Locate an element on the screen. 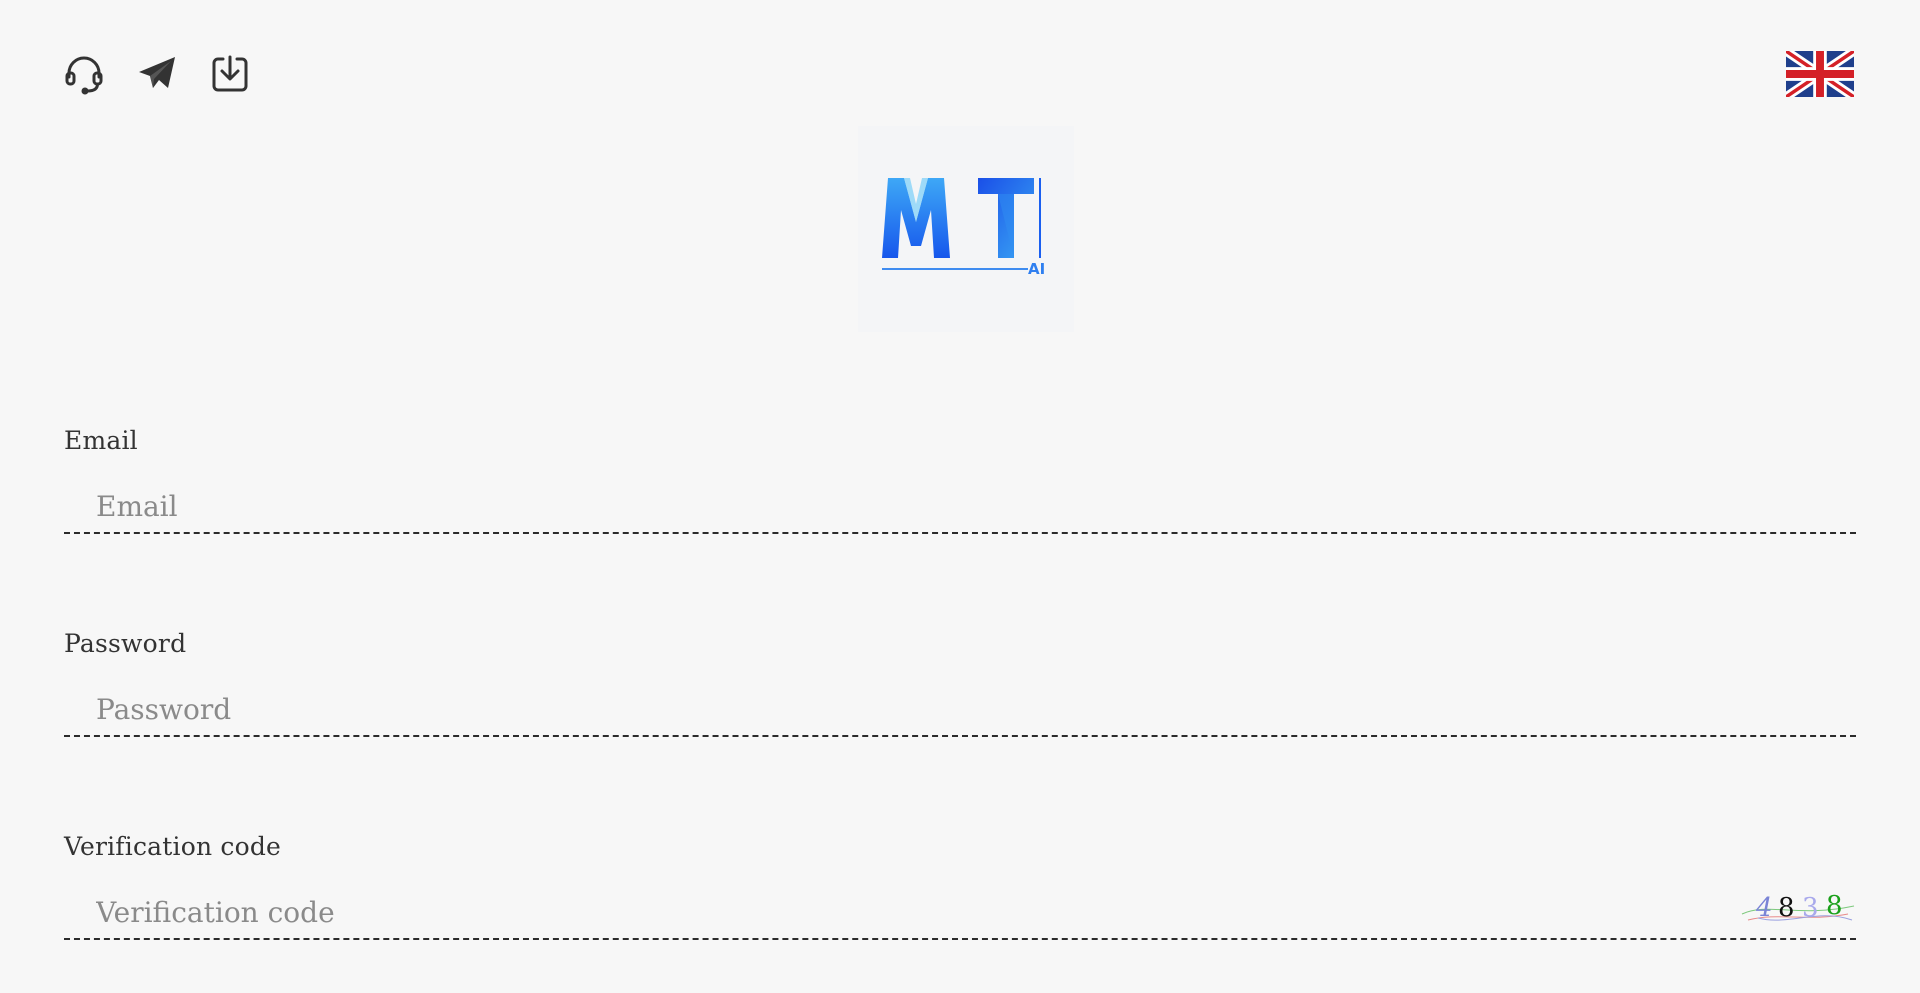  password-row is located at coordinates (960, 713).